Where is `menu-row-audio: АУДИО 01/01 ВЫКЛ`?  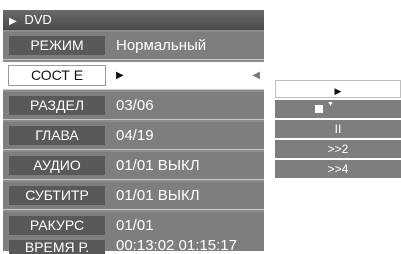 menu-row-audio: АУДИО 01/01 ВЫКЛ is located at coordinates (133, 166).